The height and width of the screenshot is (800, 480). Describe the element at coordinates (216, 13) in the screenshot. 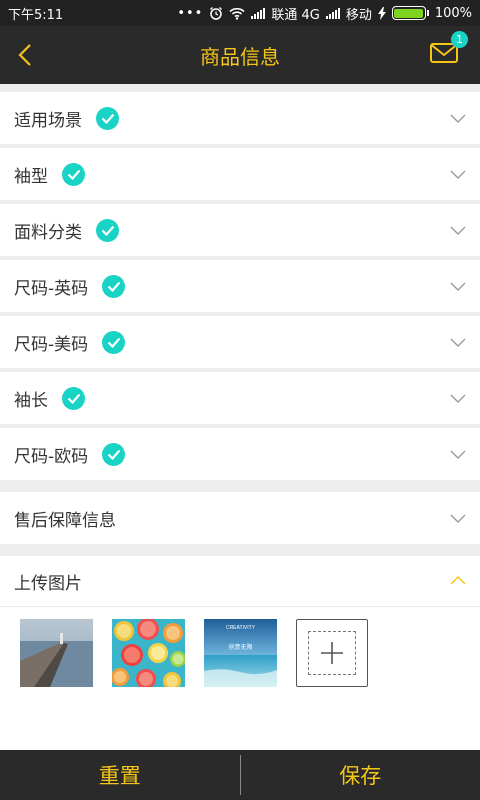

I see `alarm-icon` at that location.